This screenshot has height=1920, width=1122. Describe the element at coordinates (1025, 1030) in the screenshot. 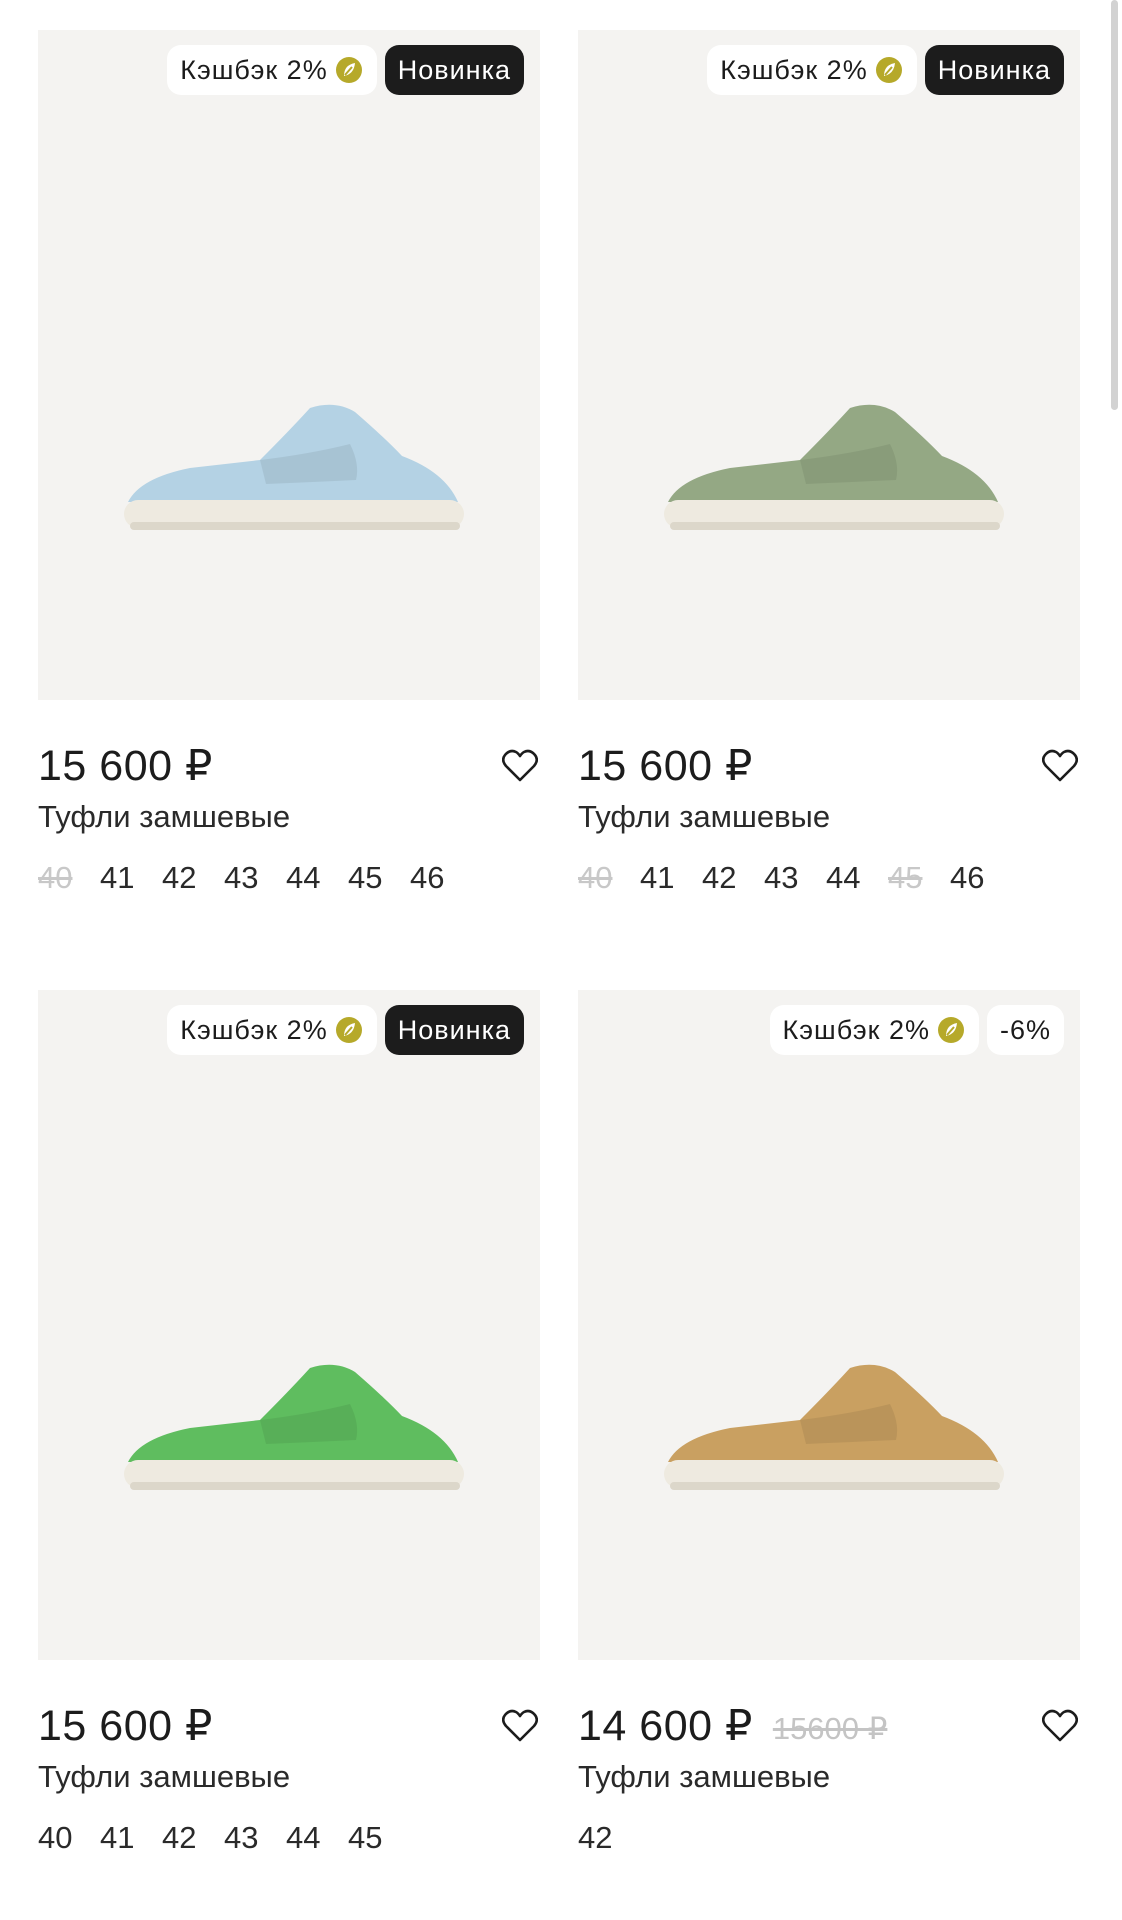

I see `discount-badge: -6%` at that location.